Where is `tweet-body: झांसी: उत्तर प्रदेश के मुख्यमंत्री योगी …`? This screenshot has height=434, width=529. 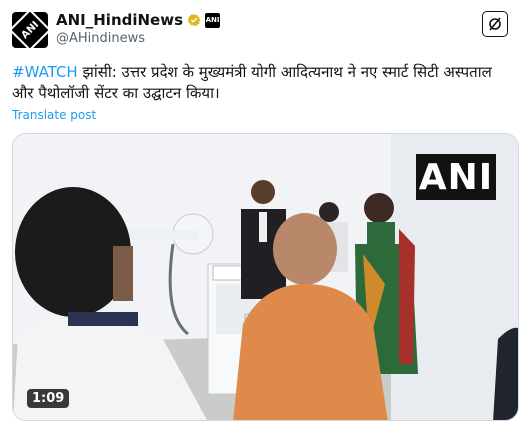 tweet-body: झांसी: उत्तर प्रदेश के मुख्यमंत्री योगी … is located at coordinates (252, 82).